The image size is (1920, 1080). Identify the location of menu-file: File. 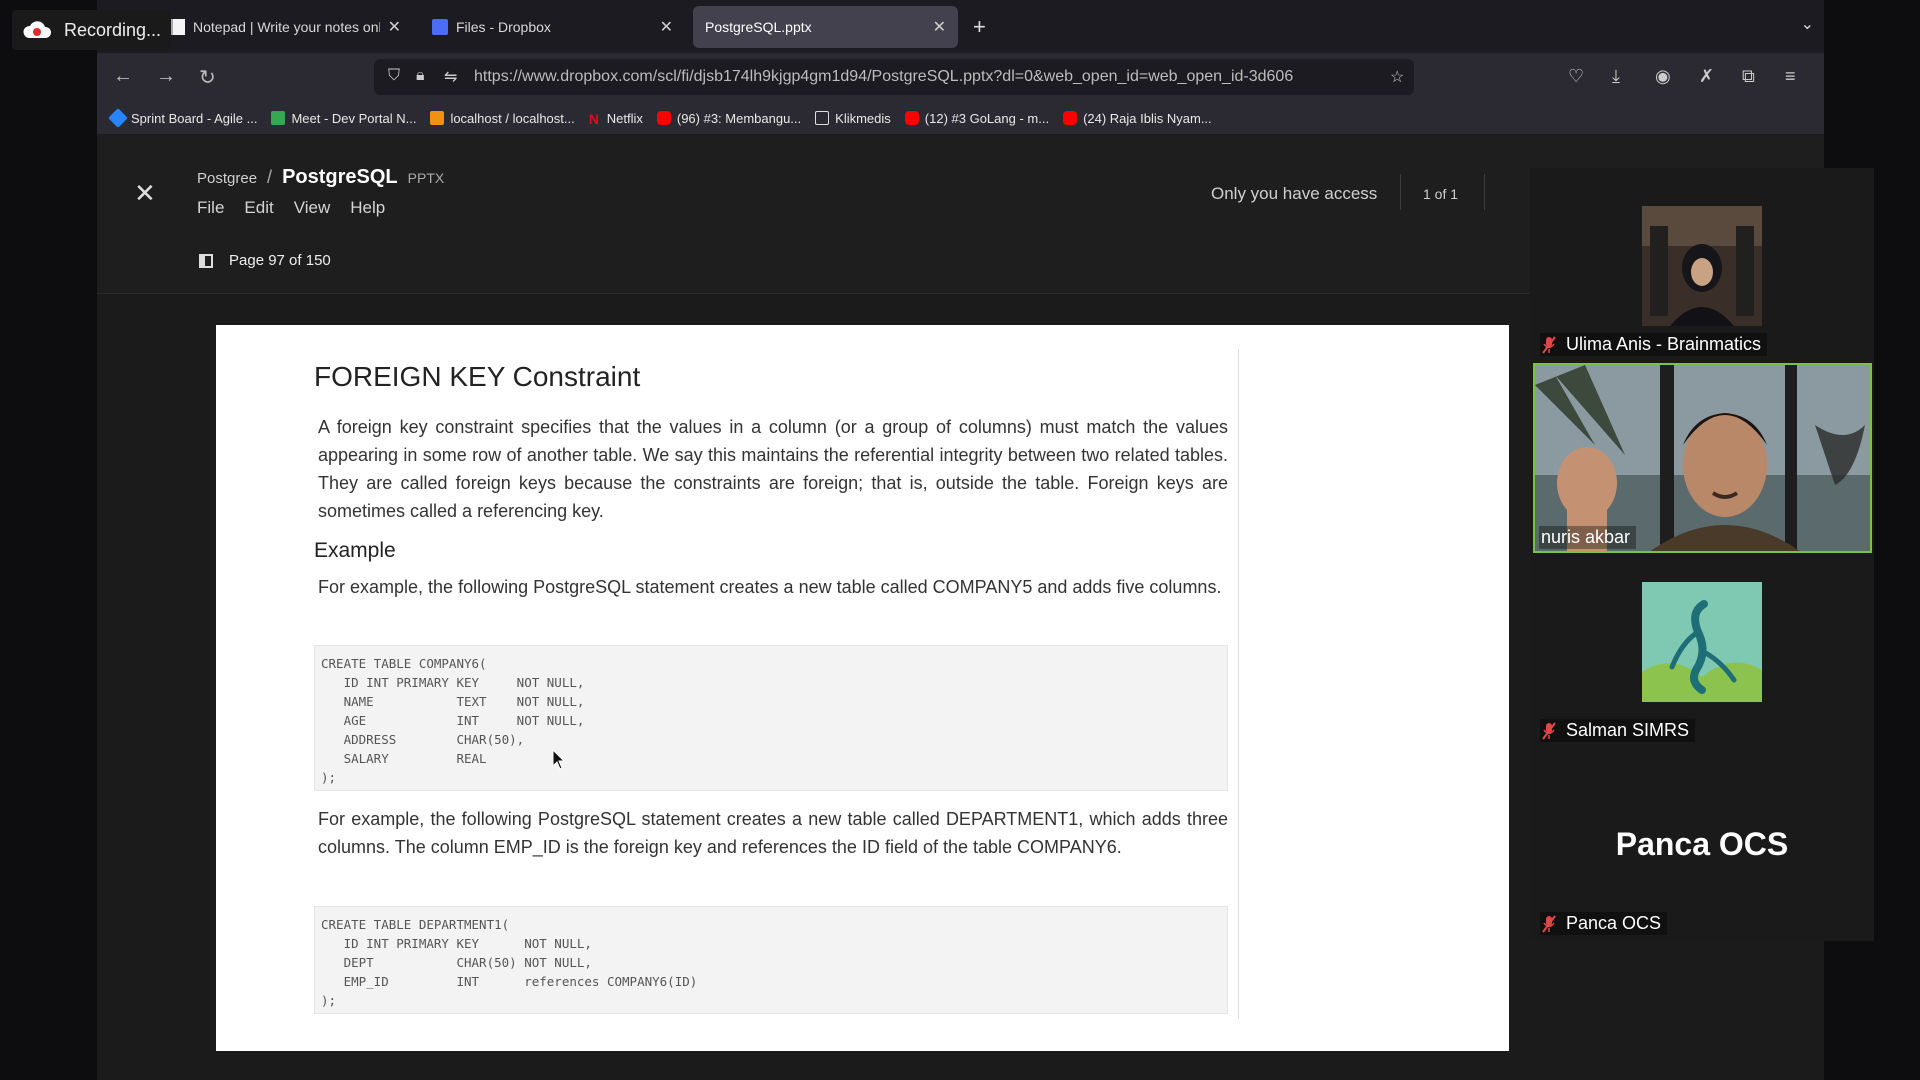
(210, 208).